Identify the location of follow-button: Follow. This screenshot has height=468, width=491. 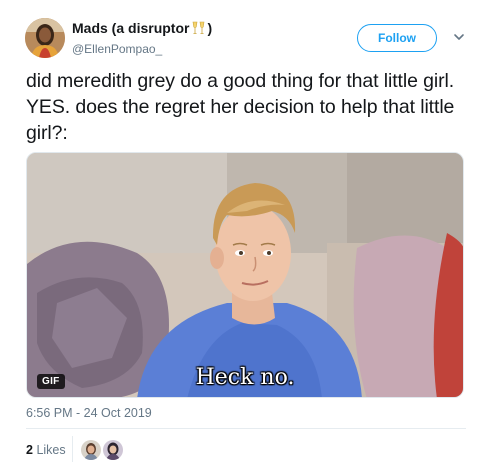
(397, 38).